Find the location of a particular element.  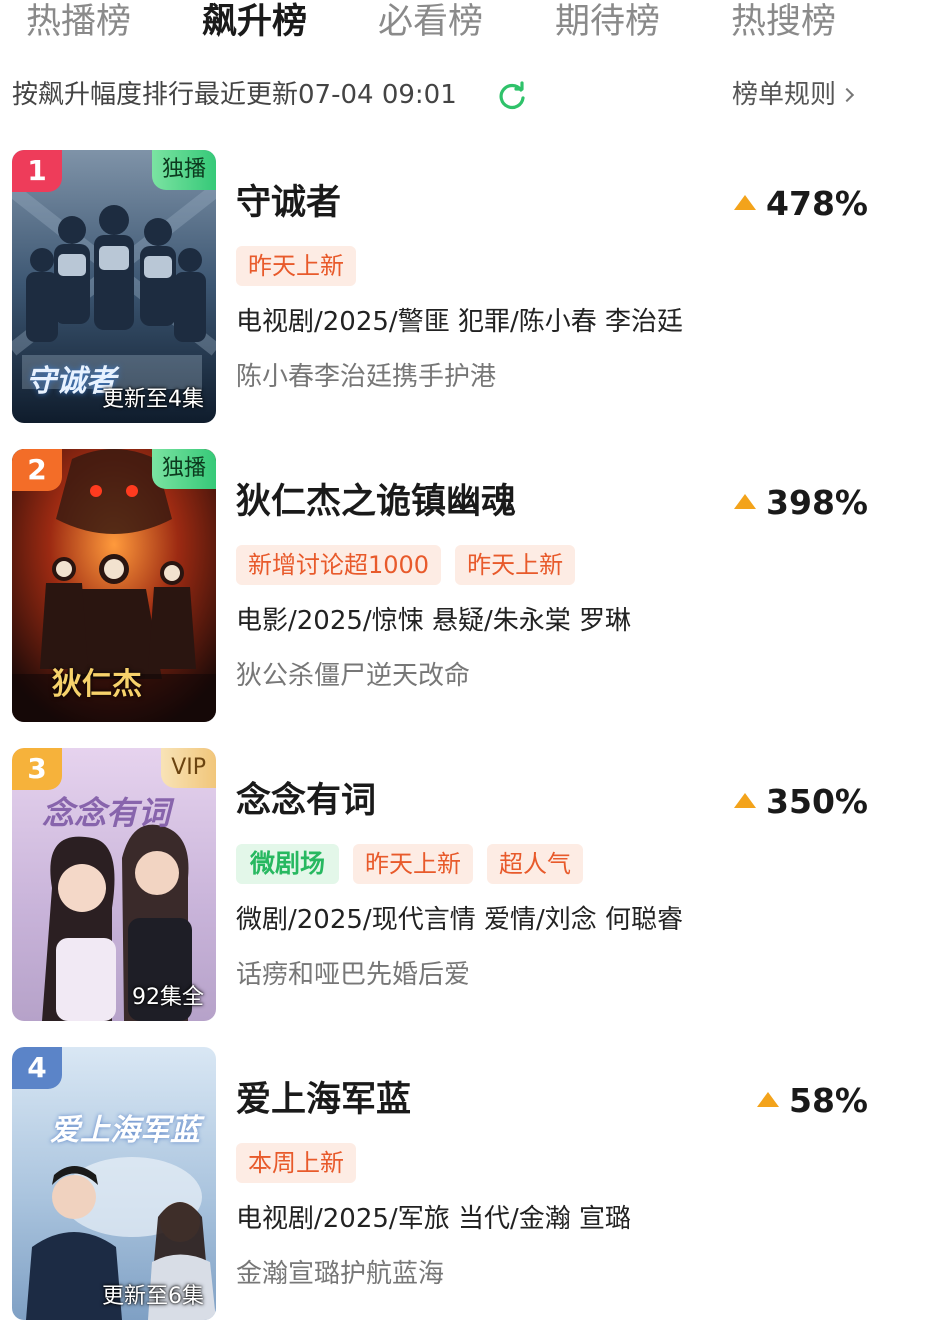

poster-logo: 爱上海军蓝 is located at coordinates (125, 1130).